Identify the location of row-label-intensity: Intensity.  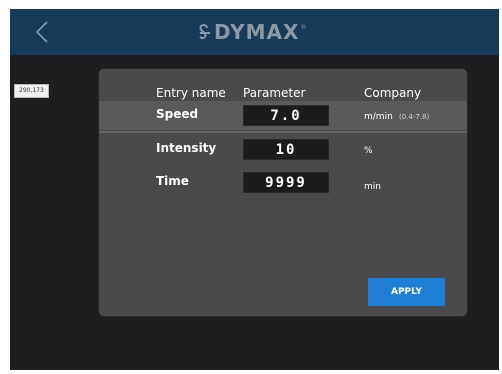
(186, 148).